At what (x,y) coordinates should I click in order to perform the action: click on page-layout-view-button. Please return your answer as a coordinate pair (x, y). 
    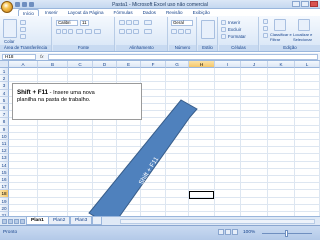
    Looking at the image, I should click on (228, 232).